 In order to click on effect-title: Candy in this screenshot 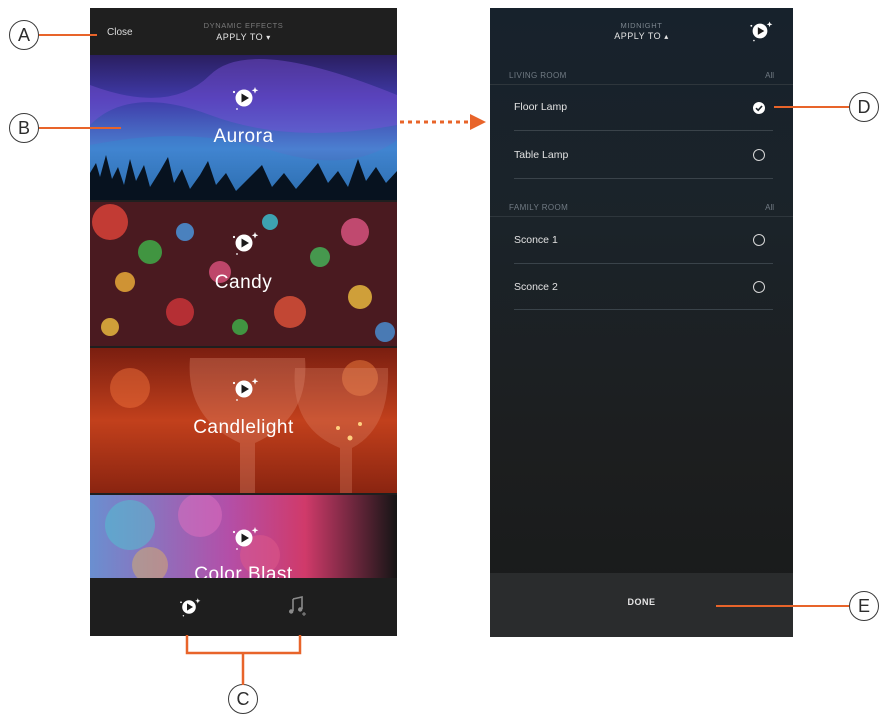, I will do `click(243, 282)`.